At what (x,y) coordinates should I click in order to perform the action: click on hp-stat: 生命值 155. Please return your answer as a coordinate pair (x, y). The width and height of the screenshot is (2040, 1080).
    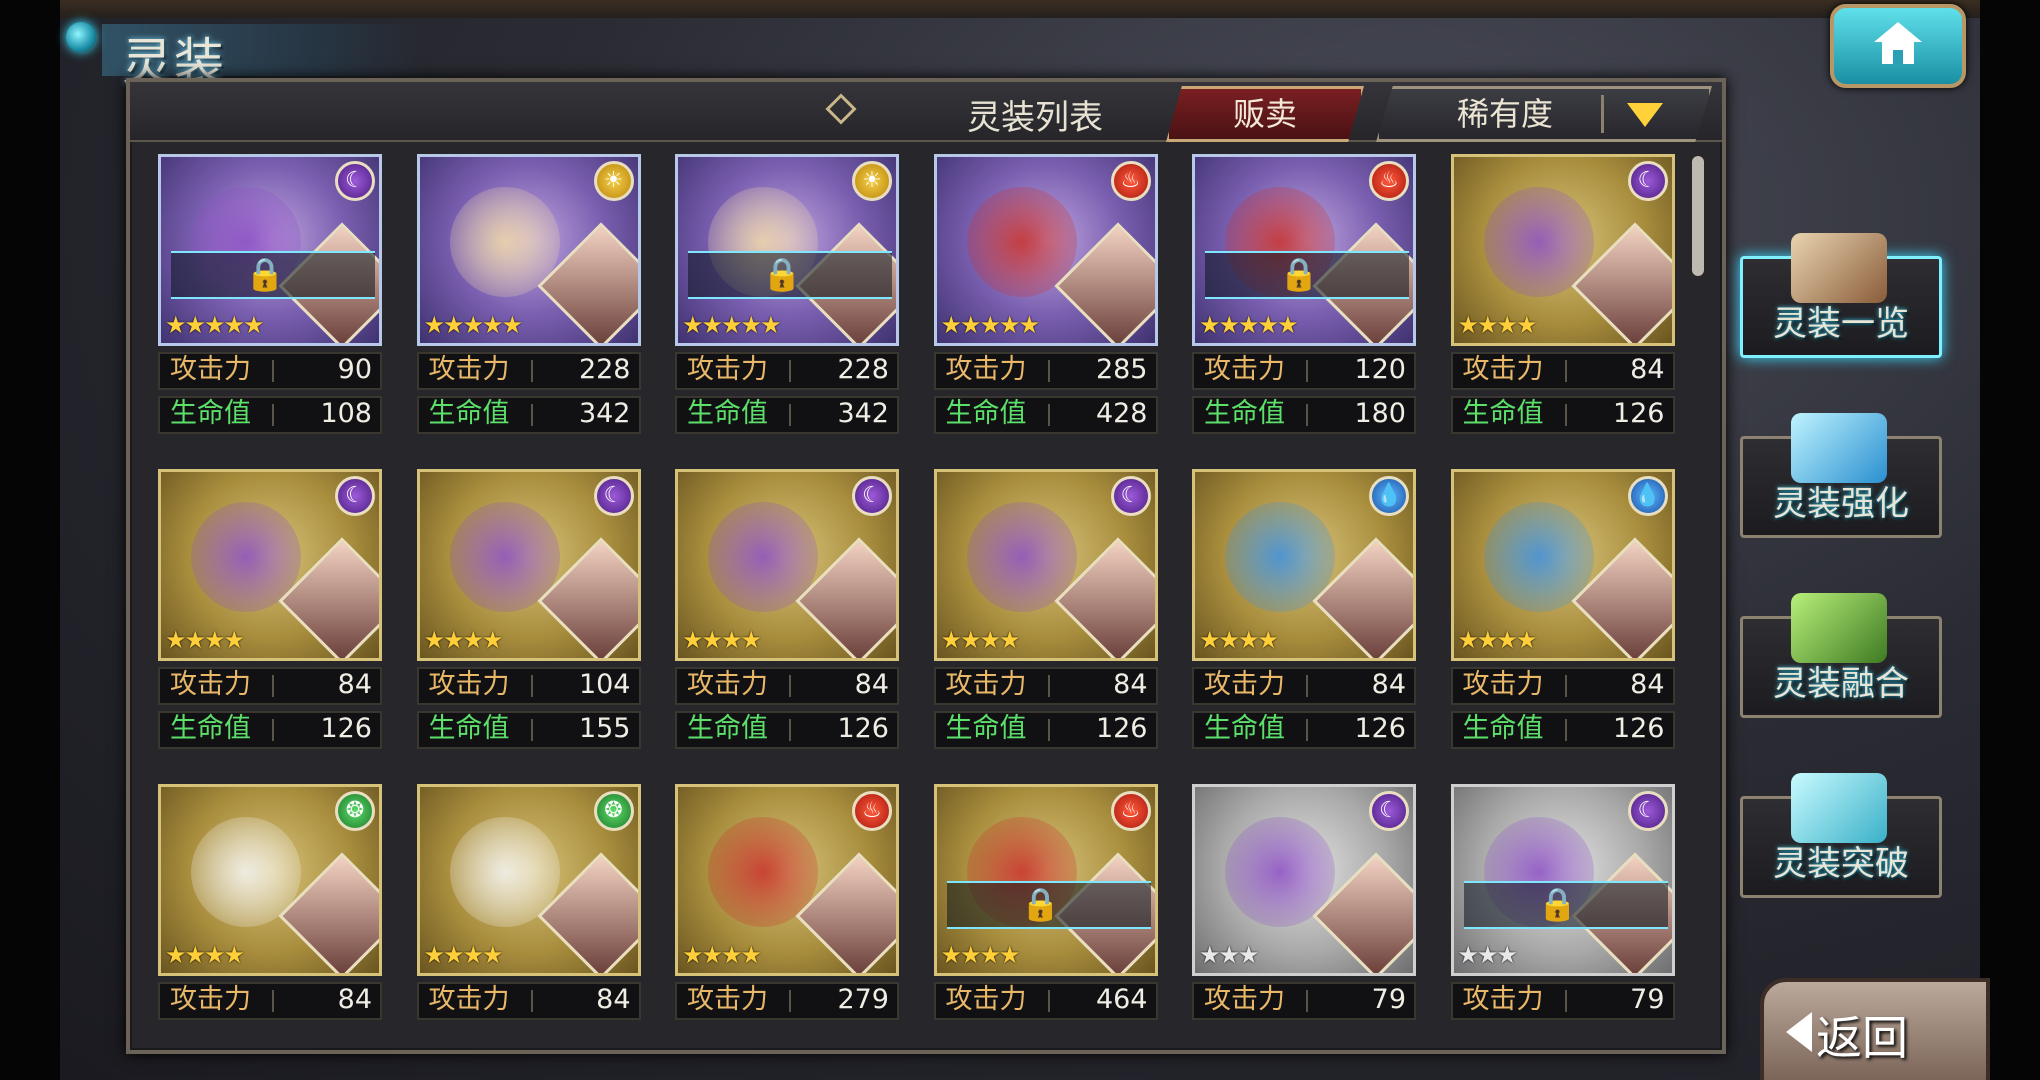
    Looking at the image, I should click on (528, 730).